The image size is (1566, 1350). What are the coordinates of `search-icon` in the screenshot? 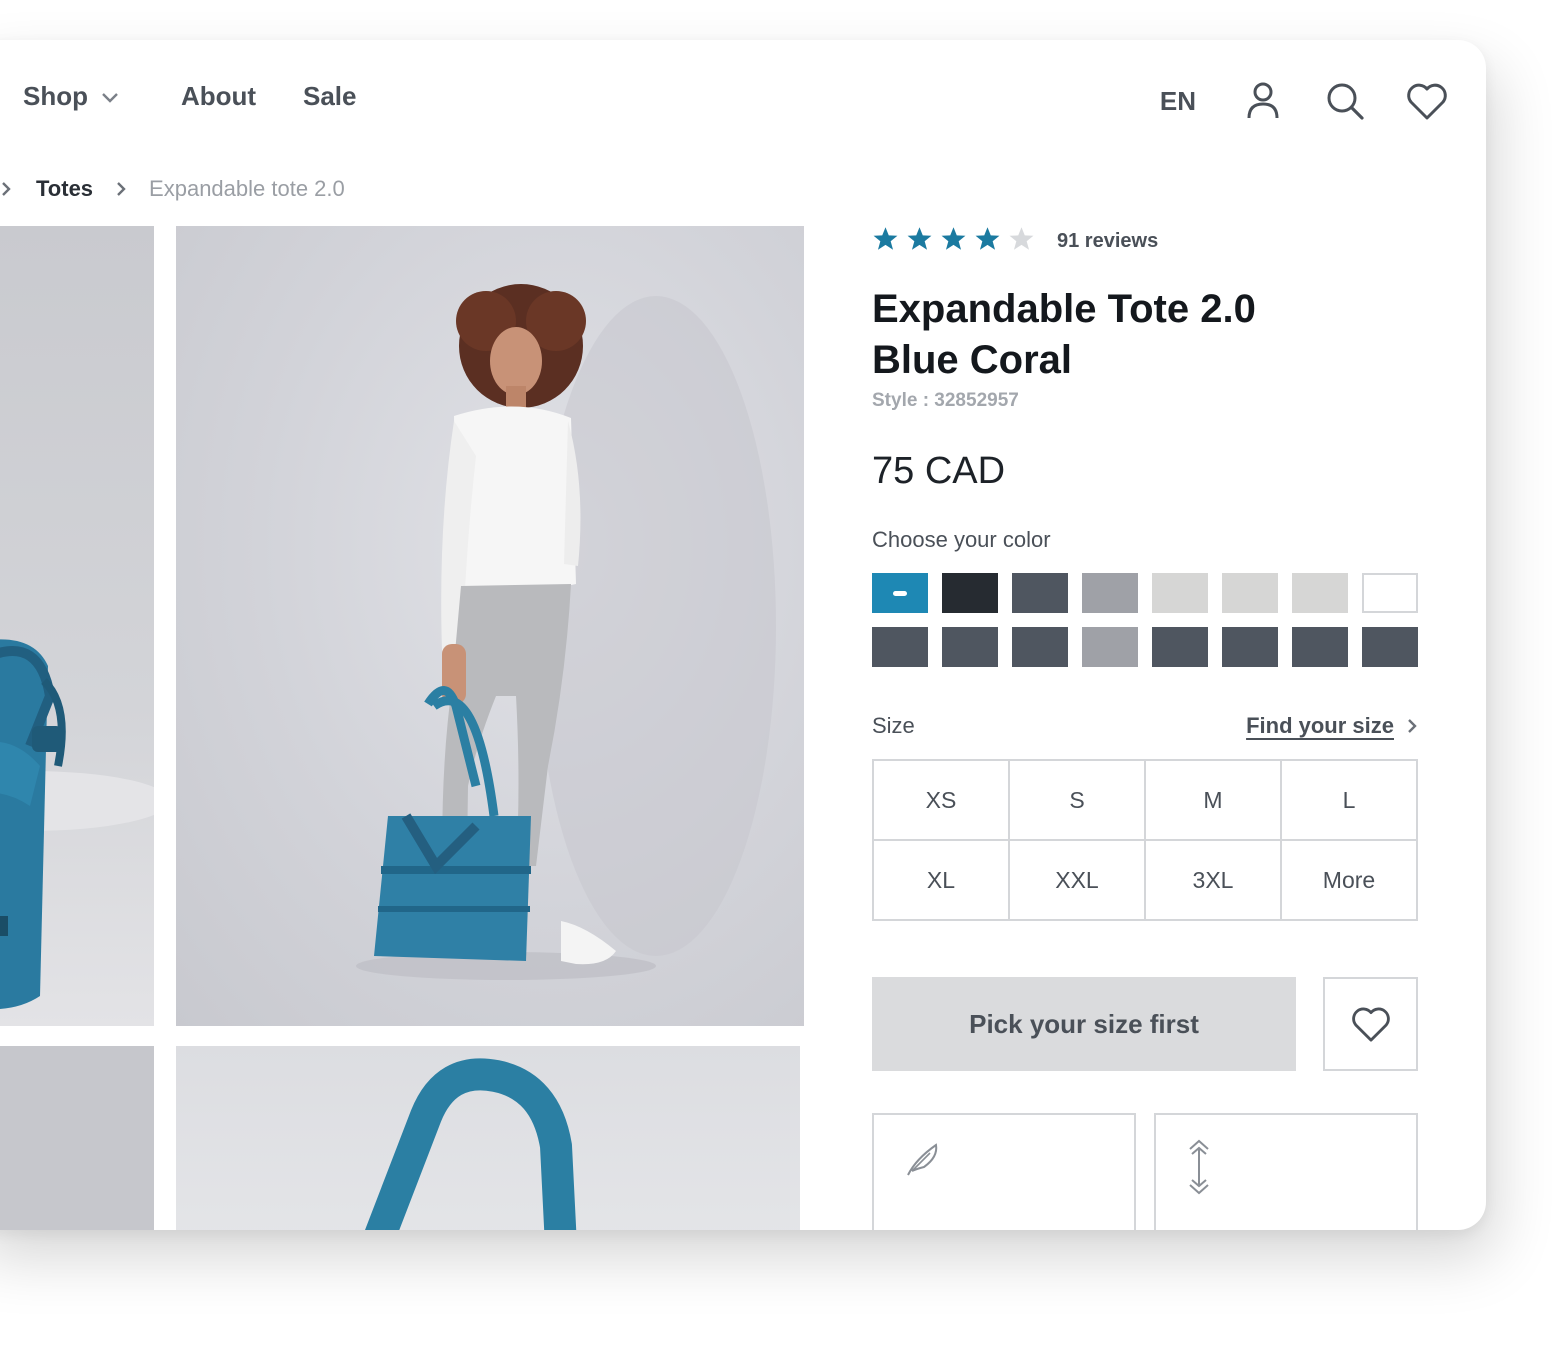 It's located at (1345, 101).